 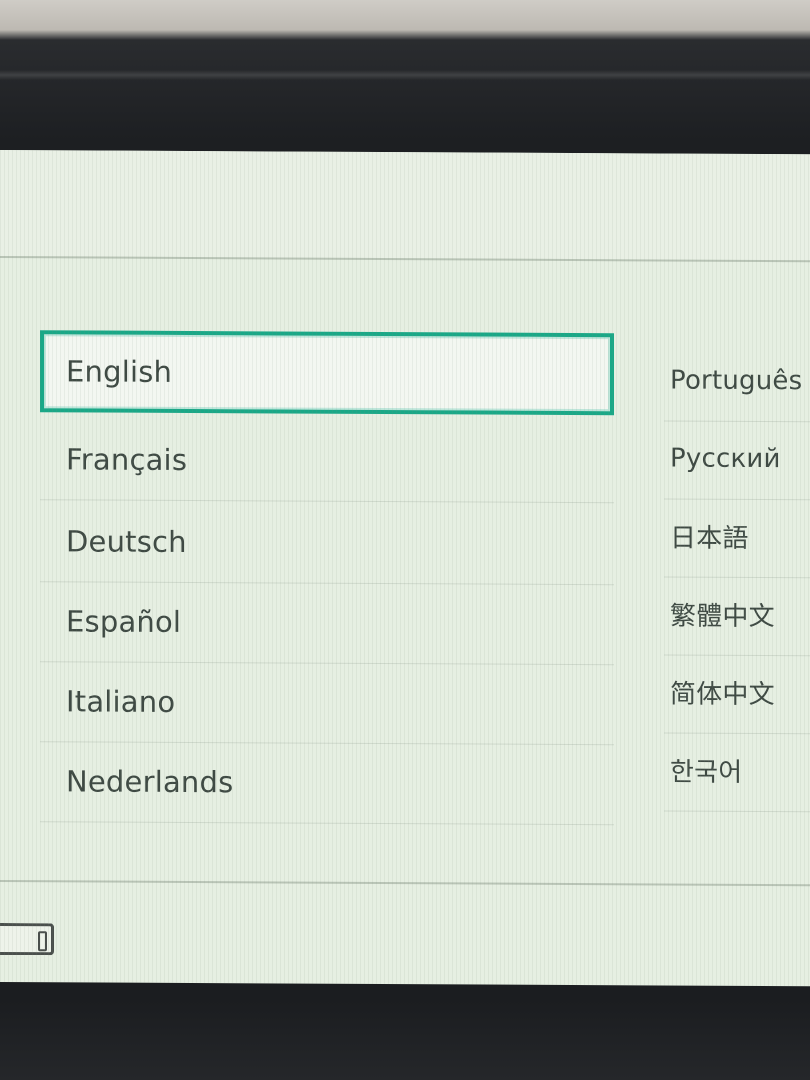 I want to click on language-label: Español, so click(x=124, y=621).